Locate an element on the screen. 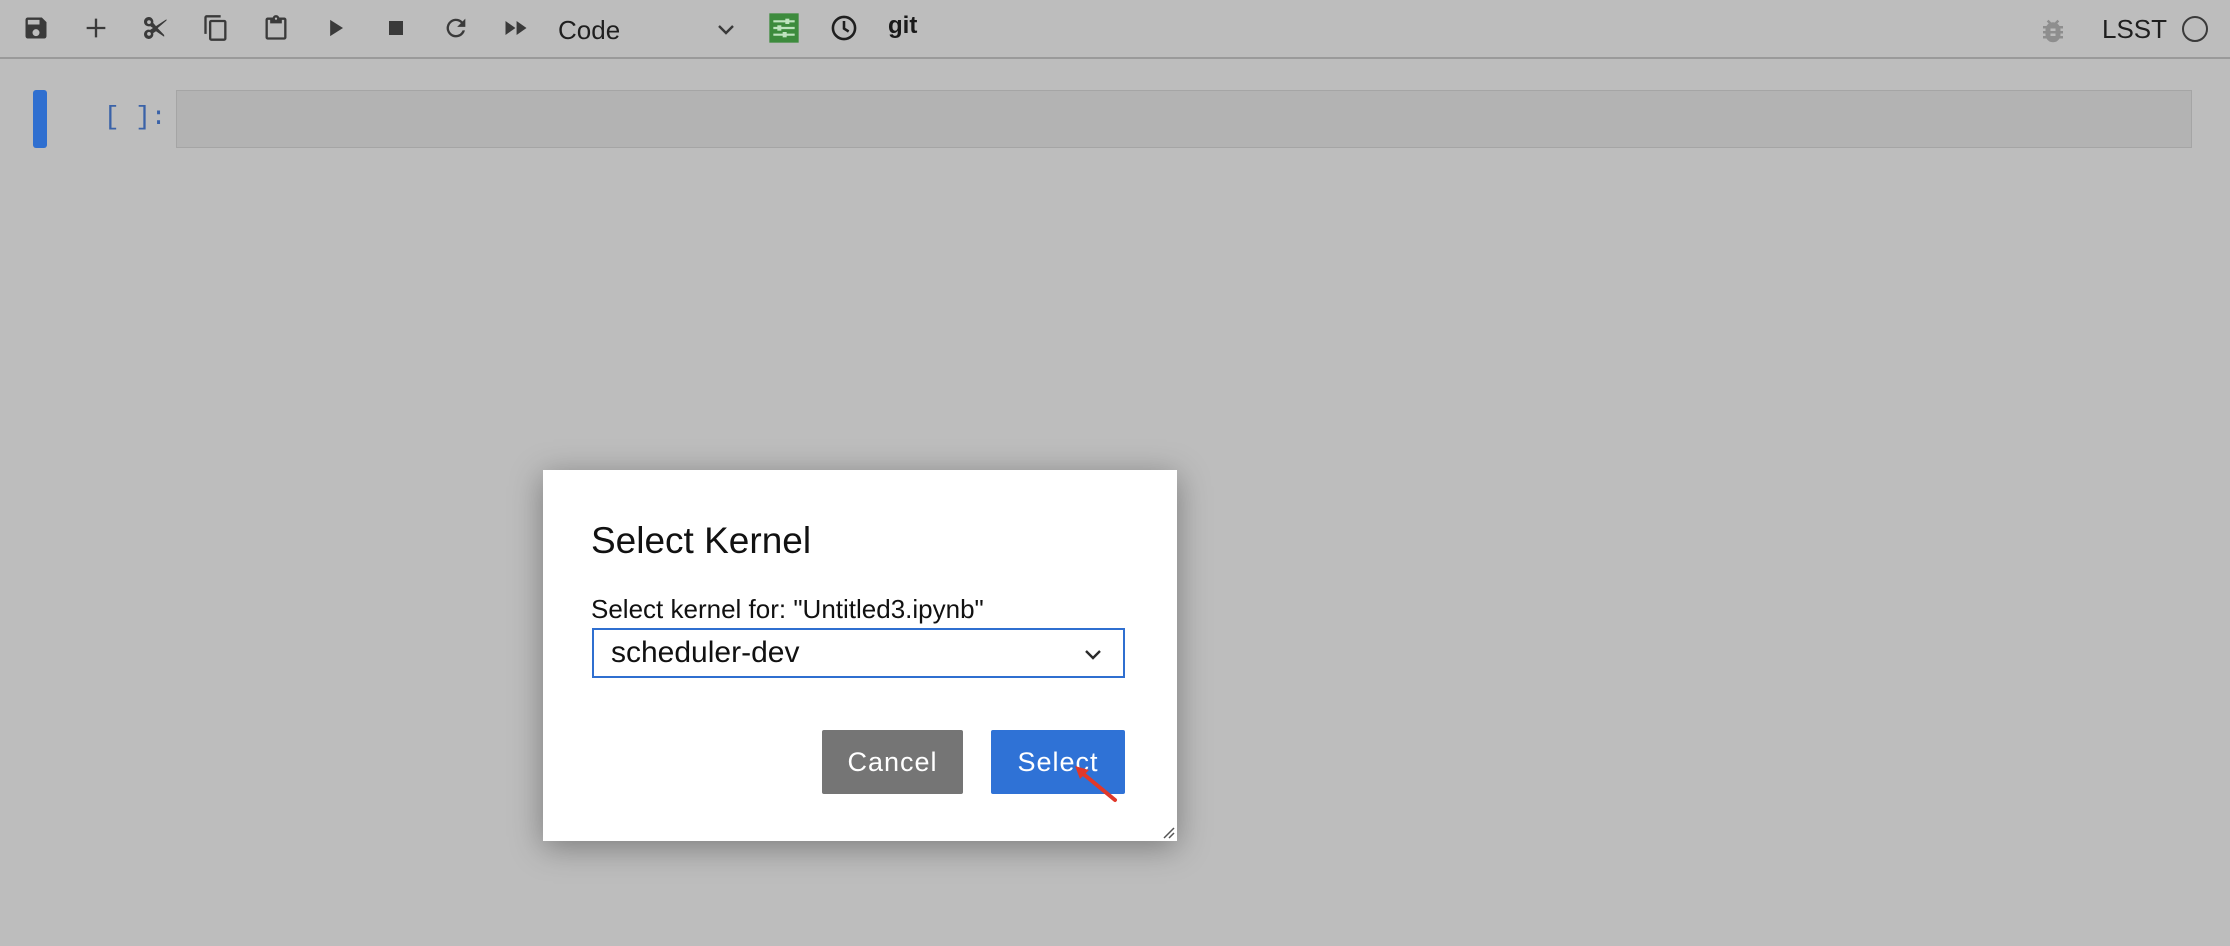 This screenshot has height=946, width=2230. copy-icon is located at coordinates (216, 30).